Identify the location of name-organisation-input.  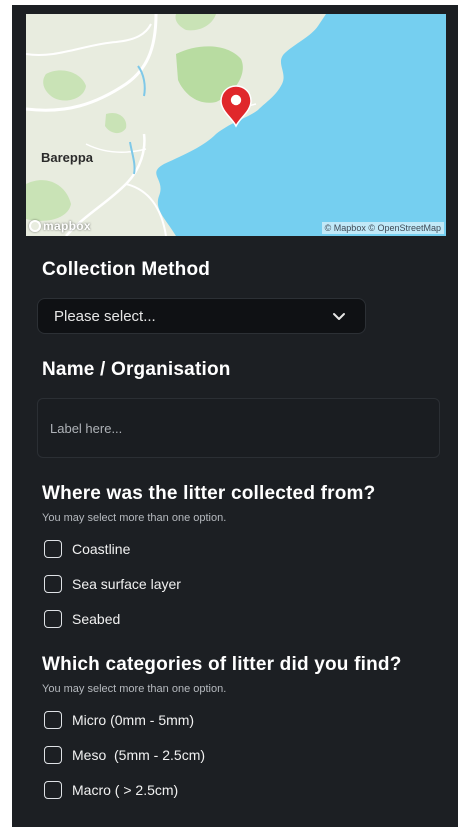
(238, 428).